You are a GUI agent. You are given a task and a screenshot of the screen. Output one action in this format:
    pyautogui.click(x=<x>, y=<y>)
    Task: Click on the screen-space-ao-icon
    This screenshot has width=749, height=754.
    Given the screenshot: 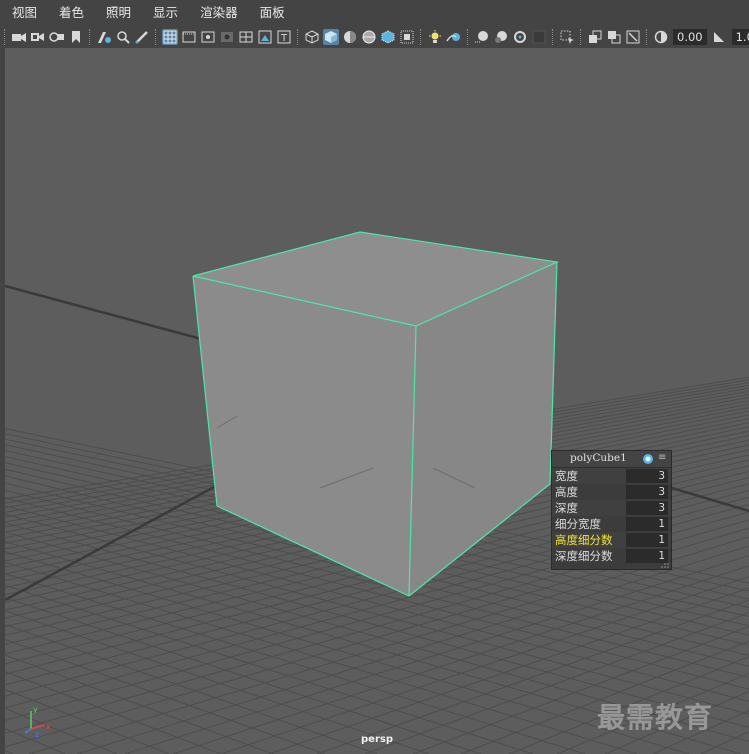 What is the action you would take?
    pyautogui.click(x=453, y=37)
    